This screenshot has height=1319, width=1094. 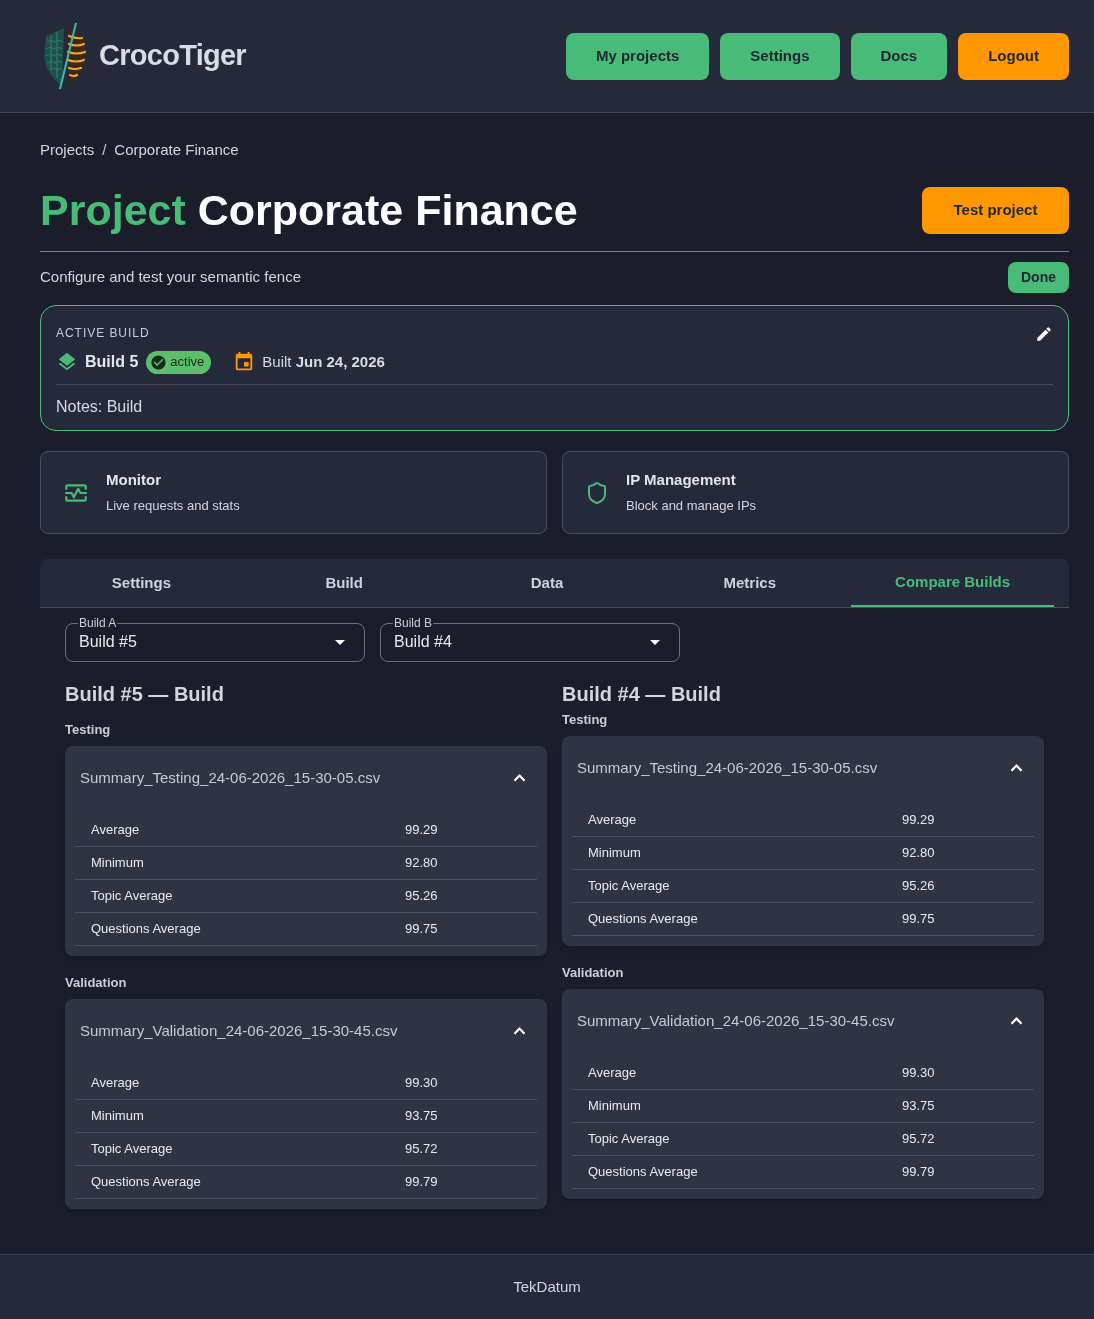 I want to click on edit-pencil-icon, so click(x=1044, y=334).